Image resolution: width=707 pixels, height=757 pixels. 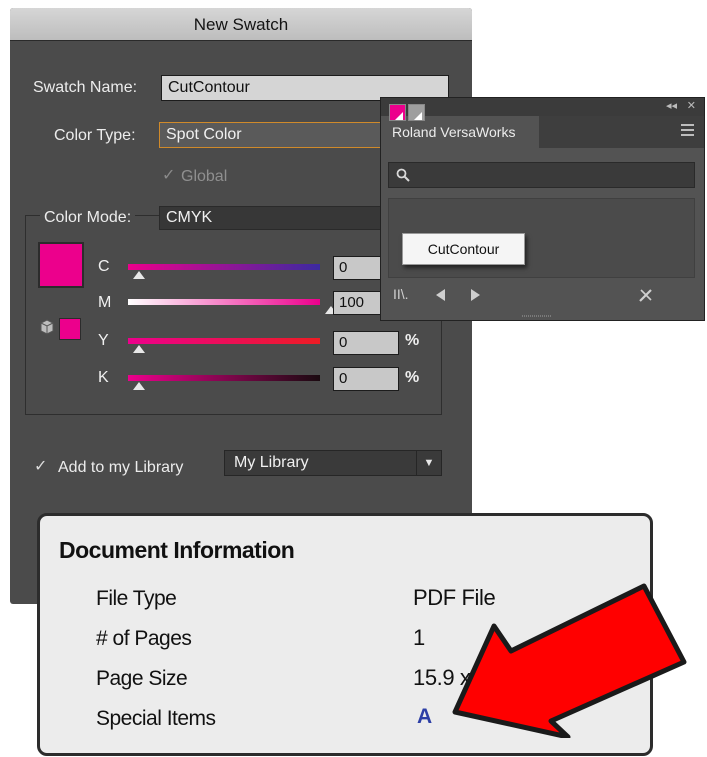 What do you see at coordinates (47, 327) in the screenshot?
I see `out-of-gamut-cube-icon` at bounding box center [47, 327].